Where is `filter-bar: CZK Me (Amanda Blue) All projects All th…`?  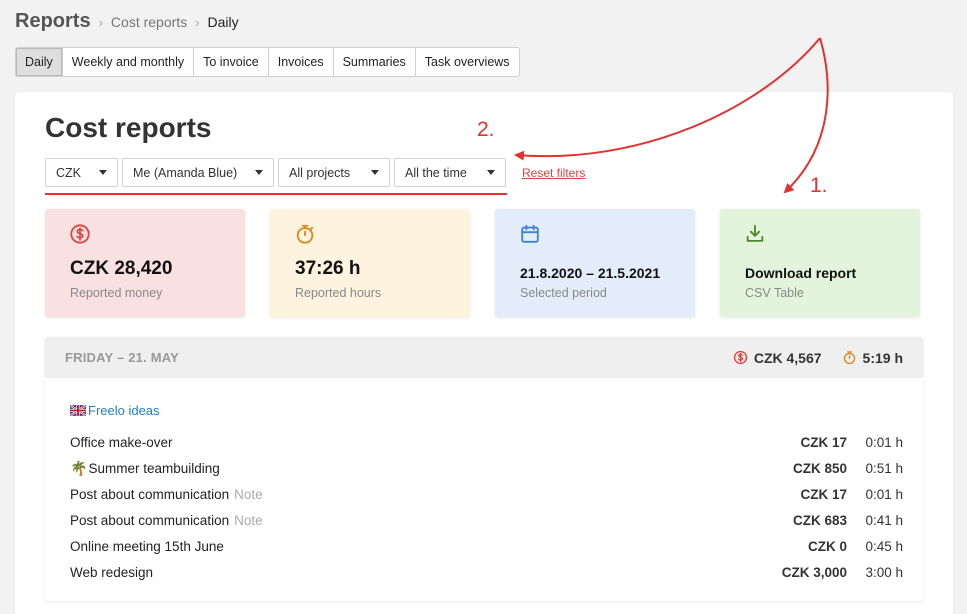 filter-bar: CZK Me (Amanda Blue) All projects All th… is located at coordinates (315, 172).